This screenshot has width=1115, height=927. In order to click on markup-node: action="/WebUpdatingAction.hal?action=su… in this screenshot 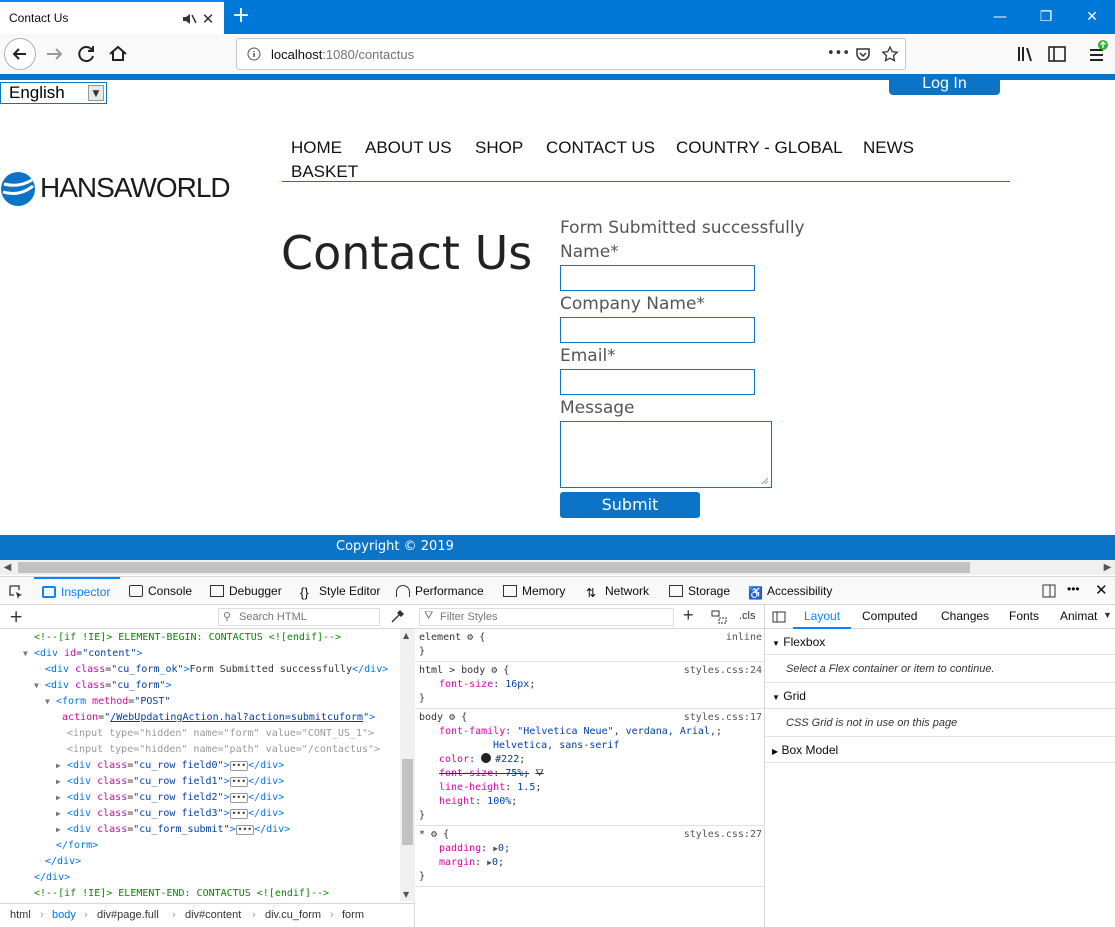, I will do `click(215, 718)`.